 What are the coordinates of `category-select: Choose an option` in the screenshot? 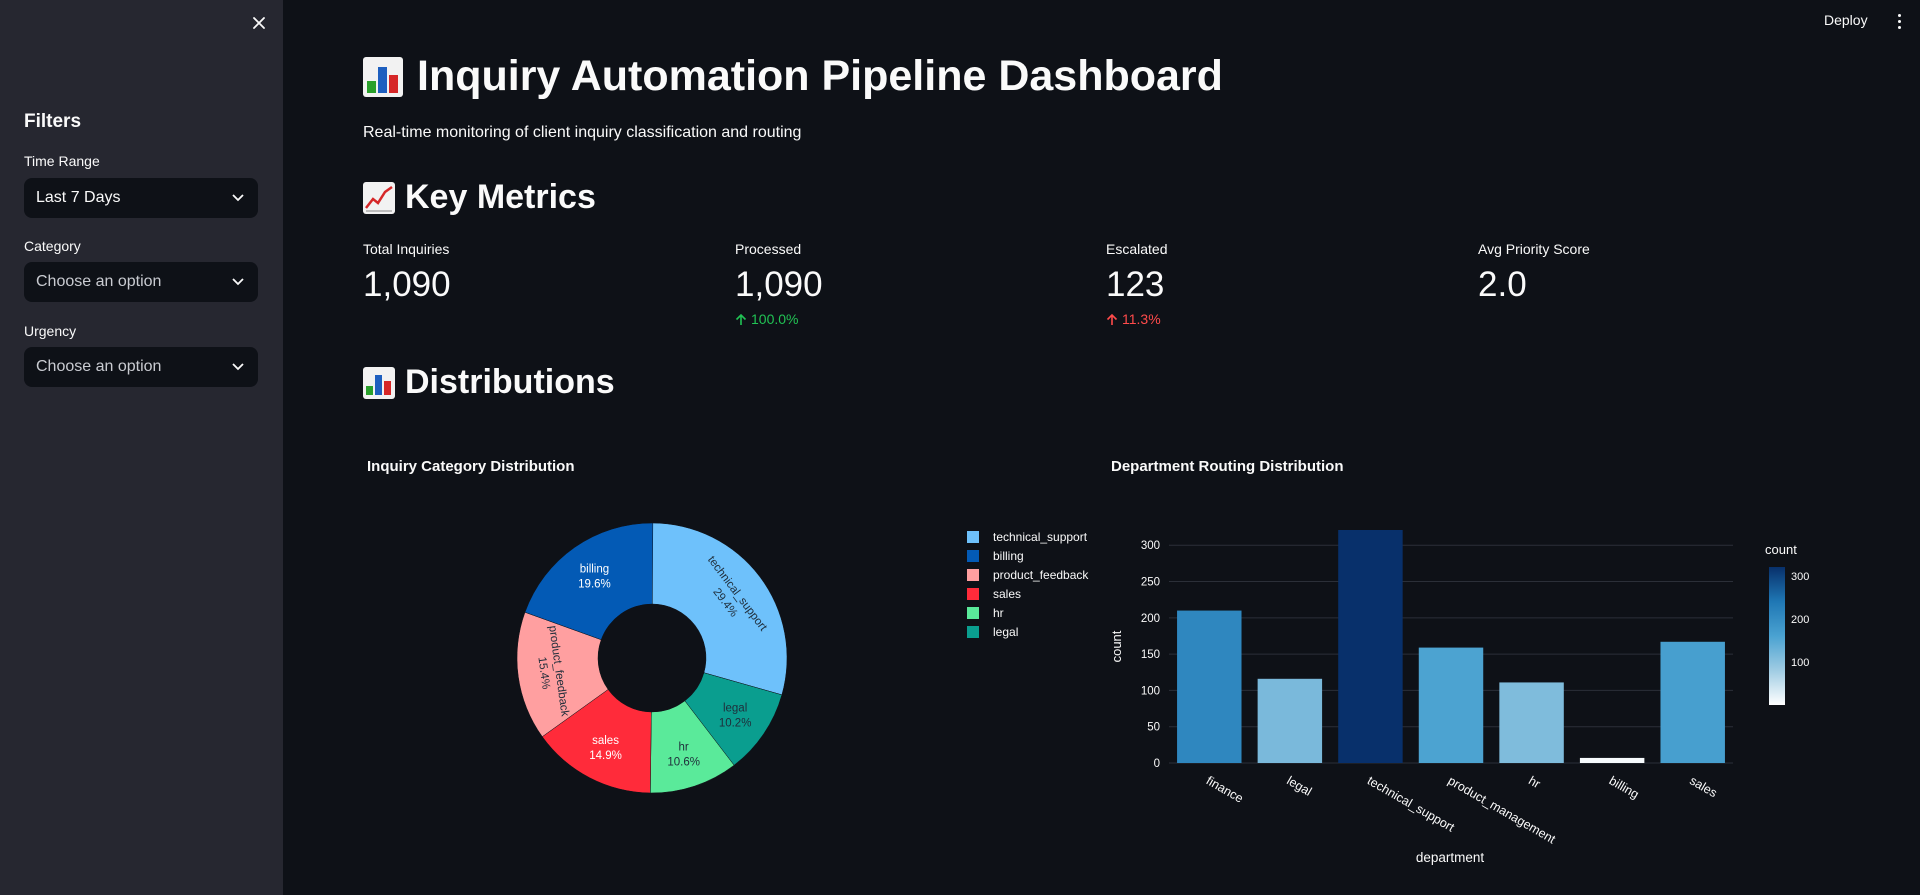 It's located at (141, 282).